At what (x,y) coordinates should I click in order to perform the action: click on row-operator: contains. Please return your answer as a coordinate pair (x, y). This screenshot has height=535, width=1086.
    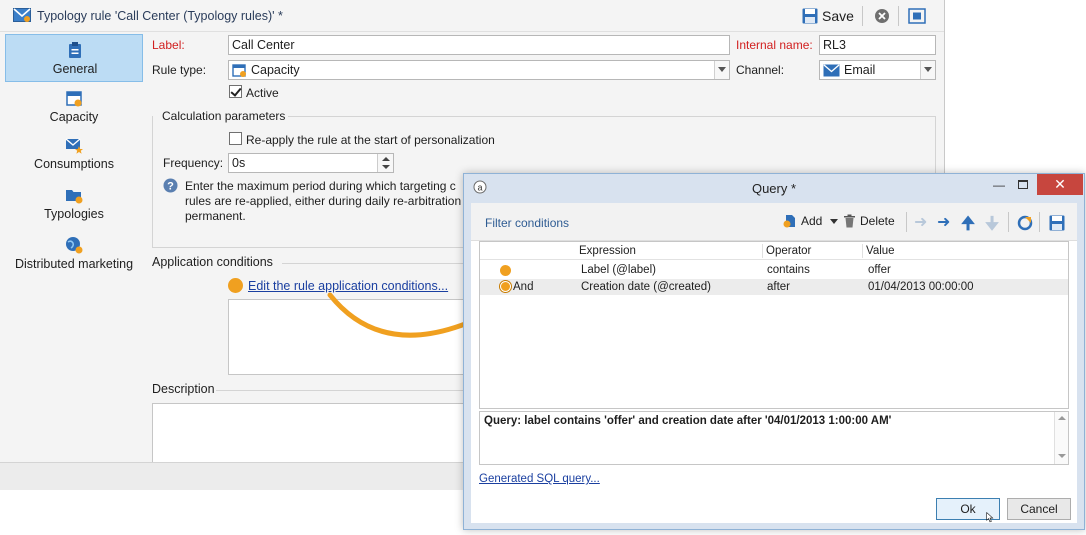
    Looking at the image, I should click on (788, 270).